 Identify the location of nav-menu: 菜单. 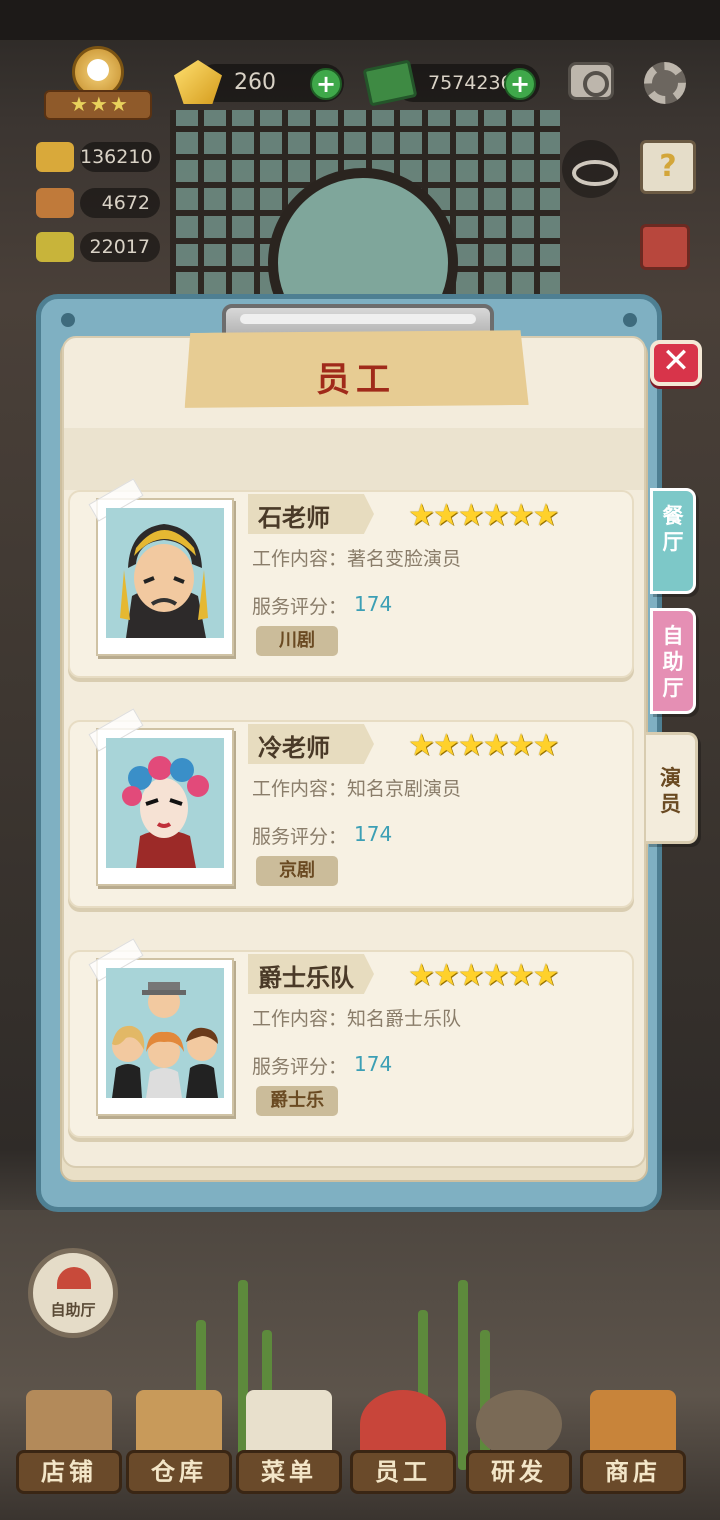
(289, 1455).